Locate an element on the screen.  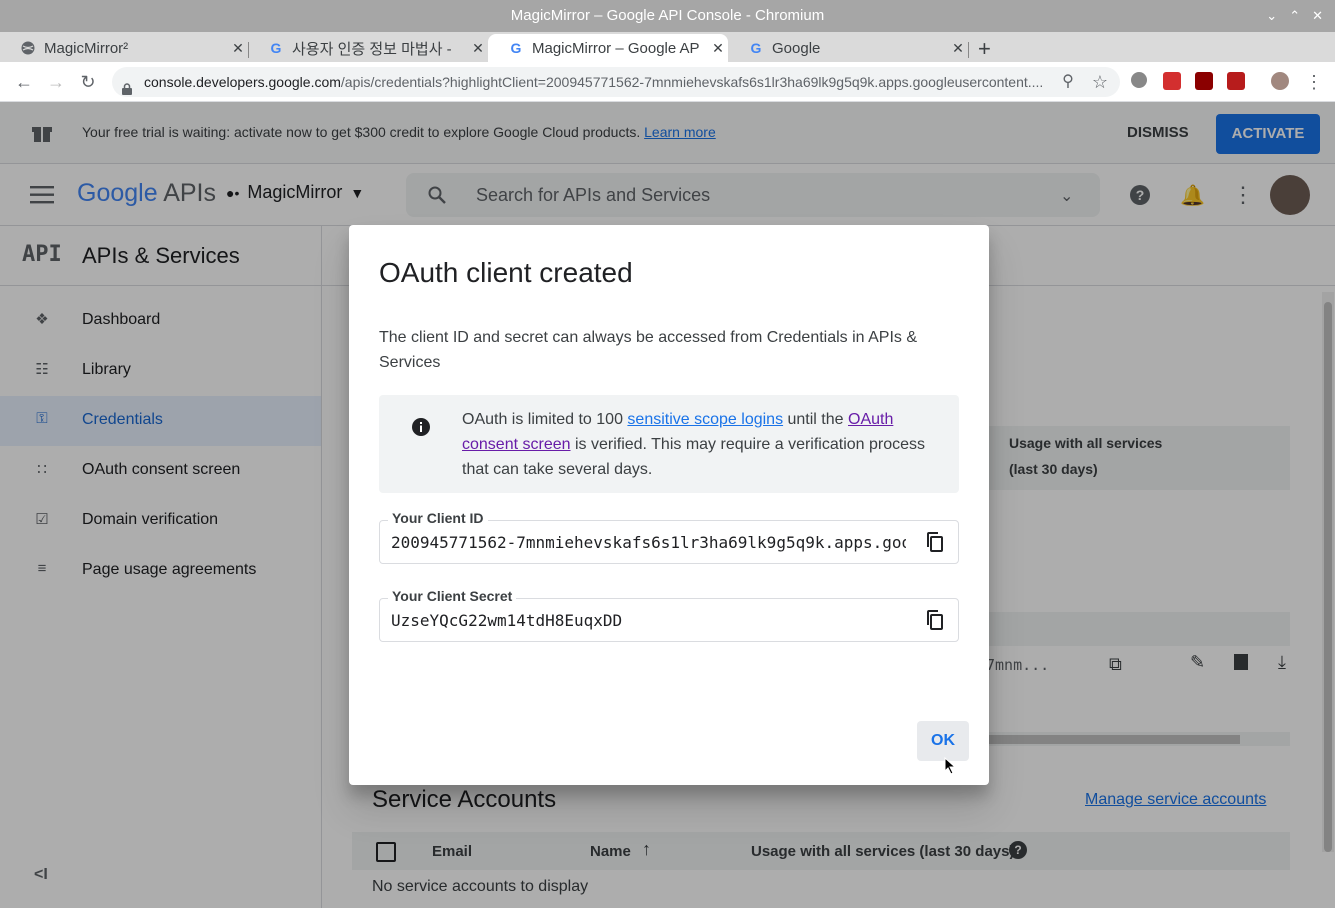
dialog-title: OAuth client created is located at coordinates (506, 272).